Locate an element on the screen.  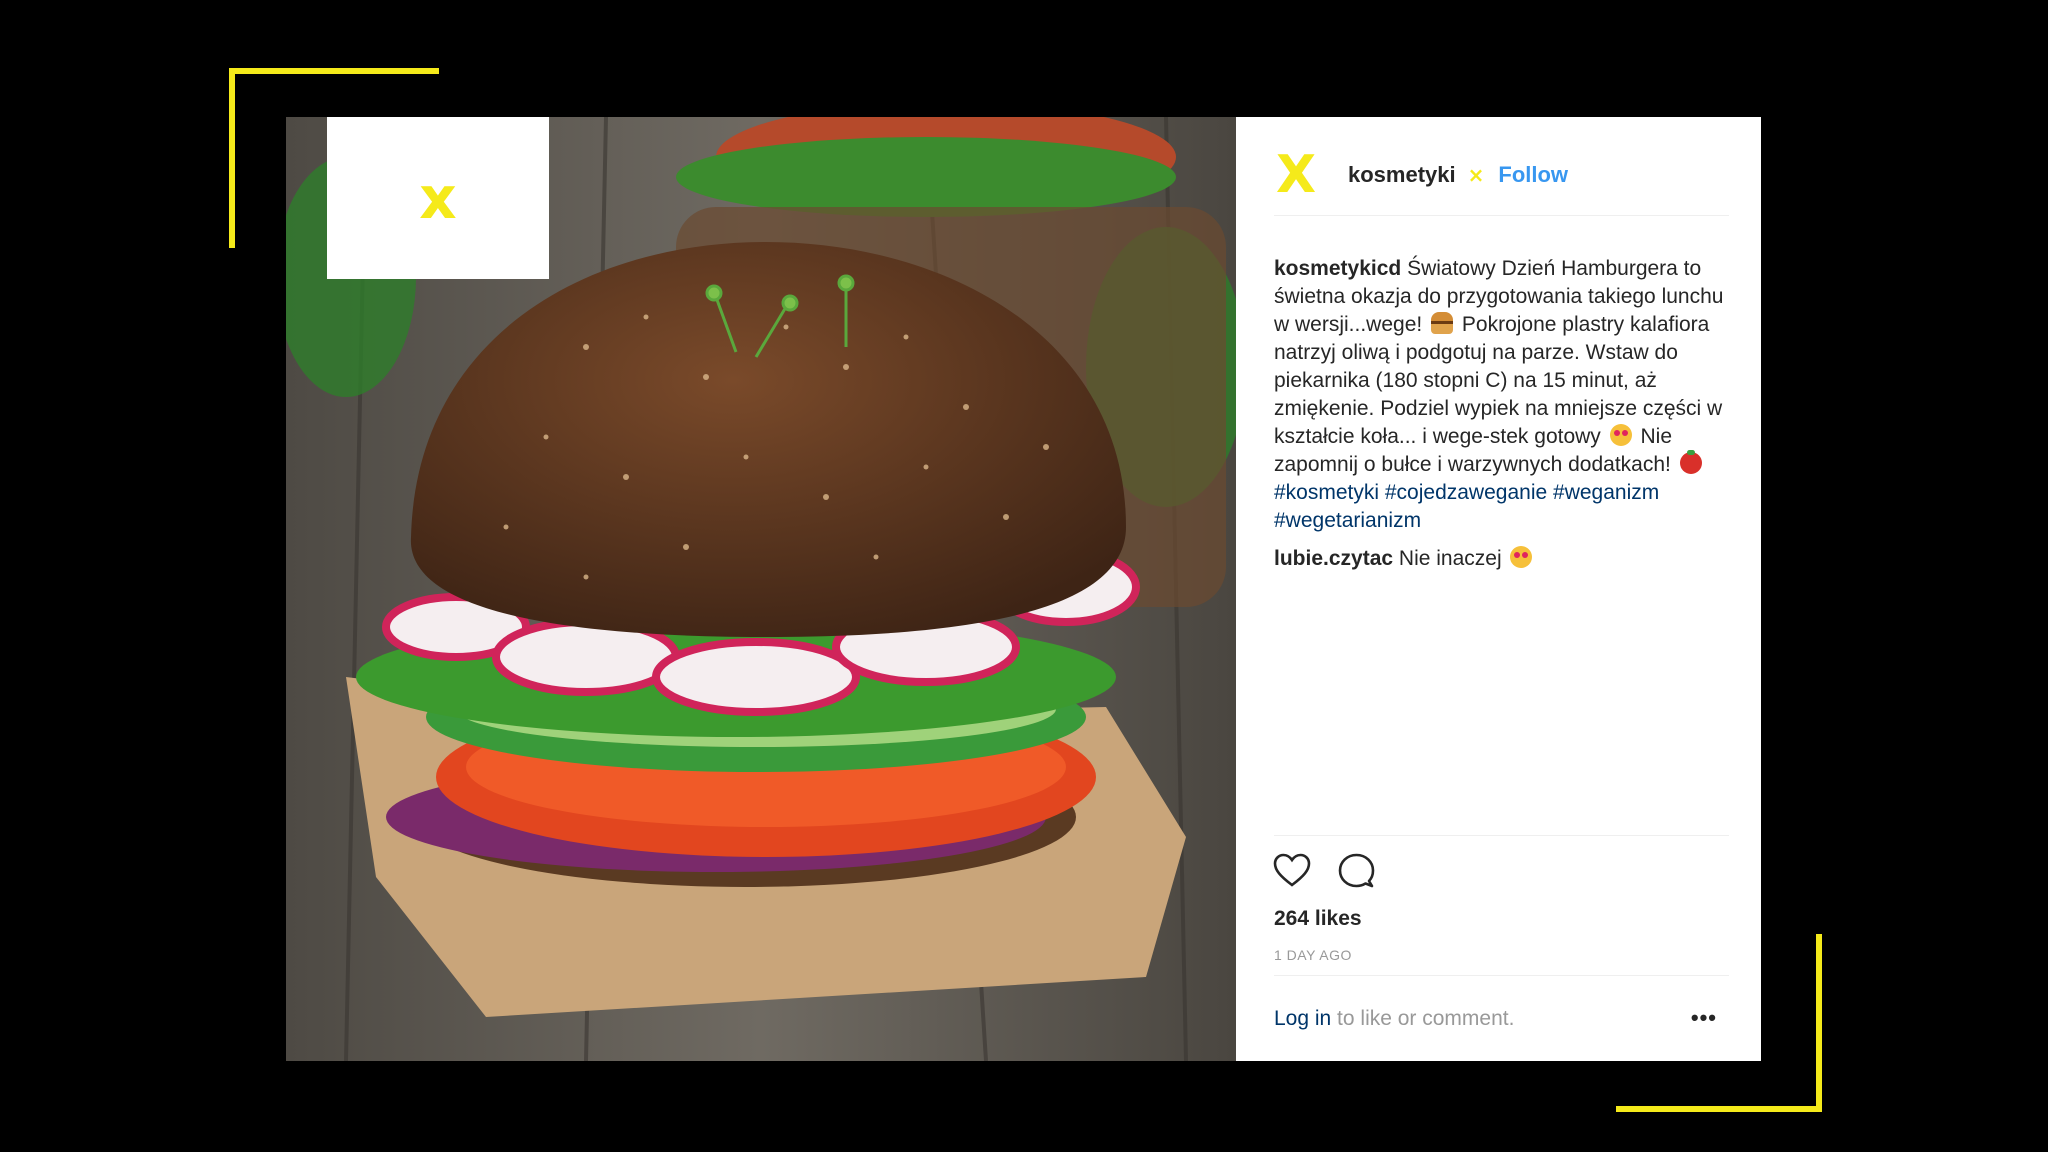
brand-logo-icon: x is located at coordinates (438, 198).